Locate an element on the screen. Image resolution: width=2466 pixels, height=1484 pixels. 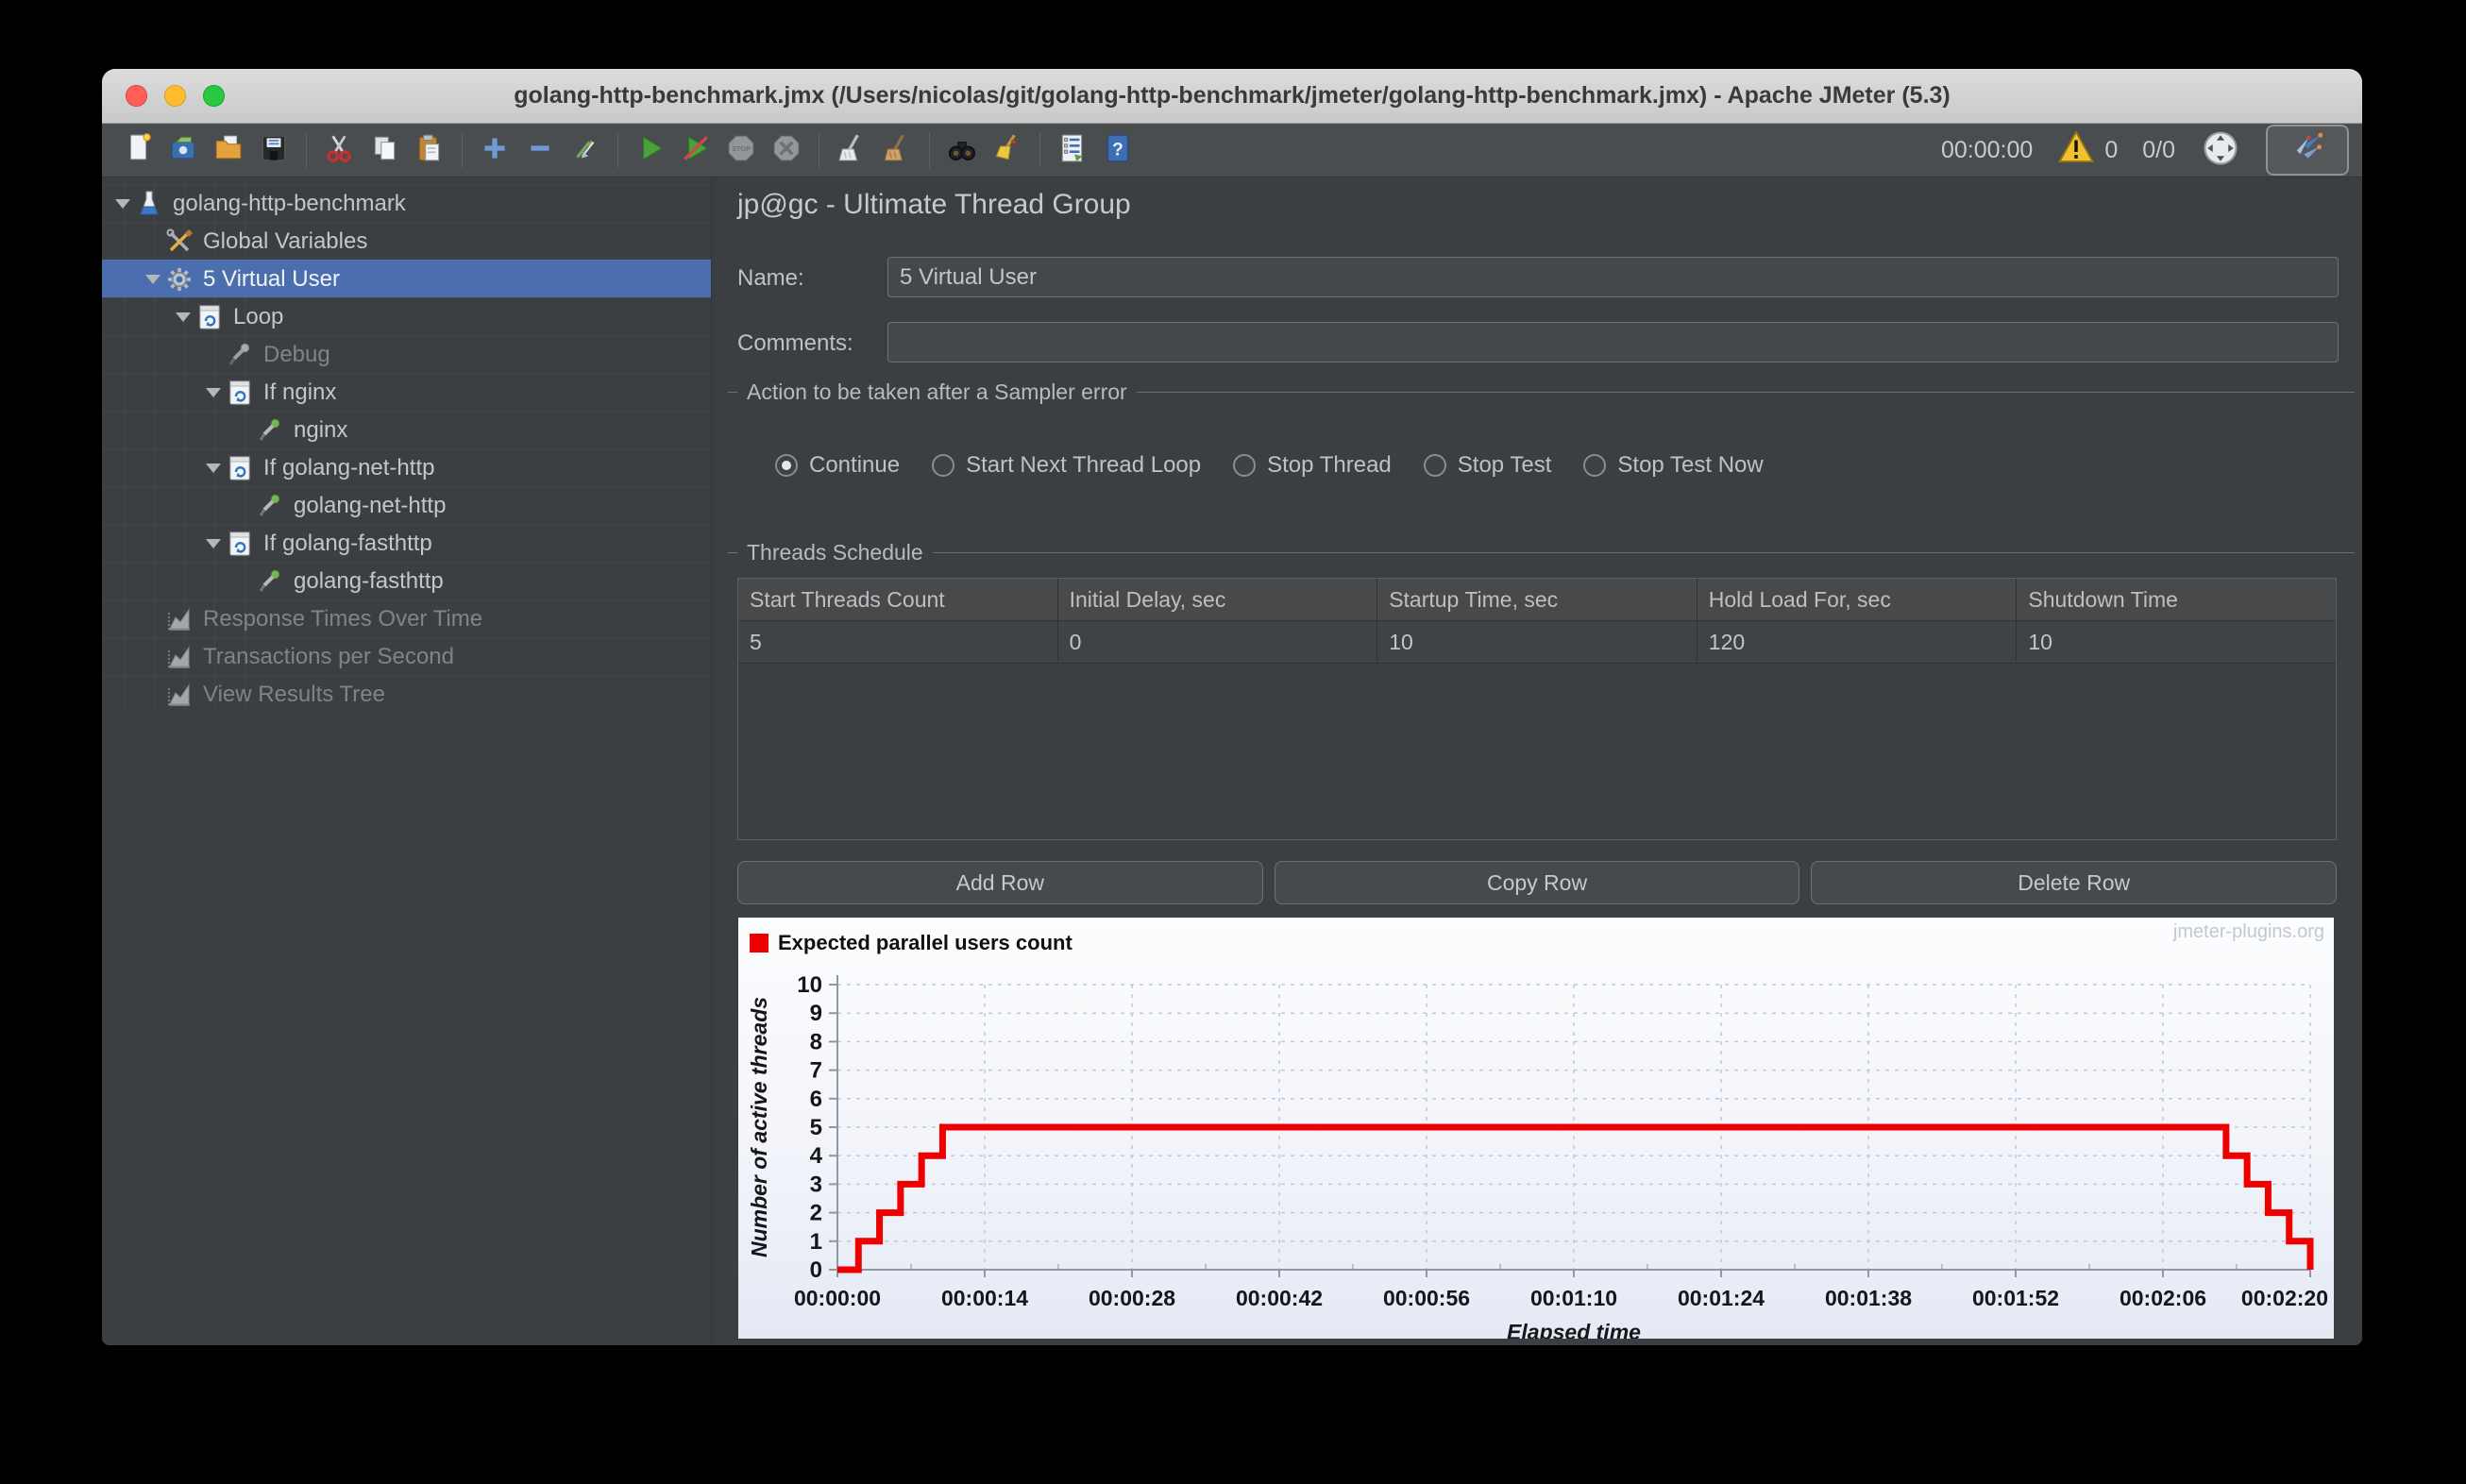
column-header: Initial Delay, sec is located at coordinates (1217, 600).